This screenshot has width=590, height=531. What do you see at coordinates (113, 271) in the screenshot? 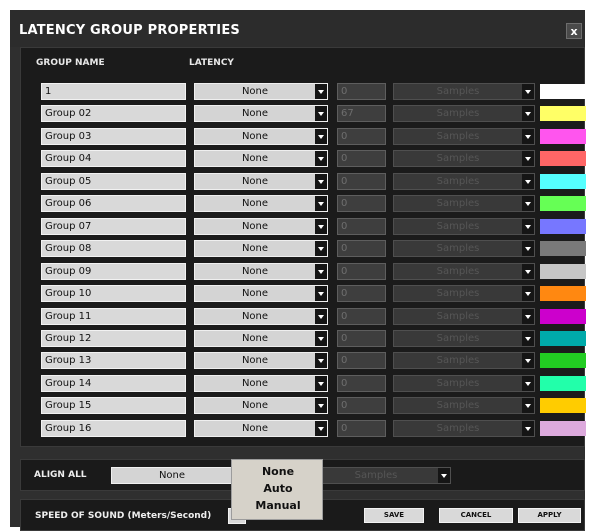
I see `group-name-input: Group 09` at bounding box center [113, 271].